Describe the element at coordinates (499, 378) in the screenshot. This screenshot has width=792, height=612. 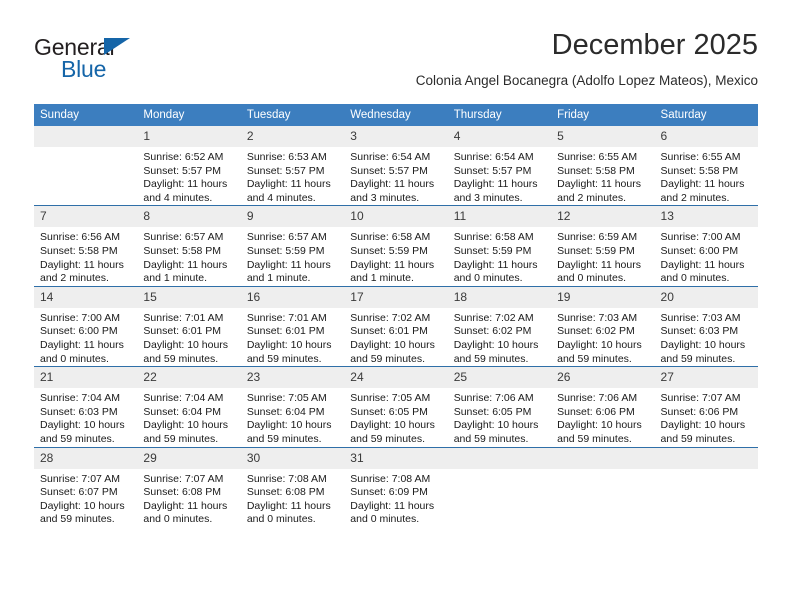
I see `day-number: 25` at that location.